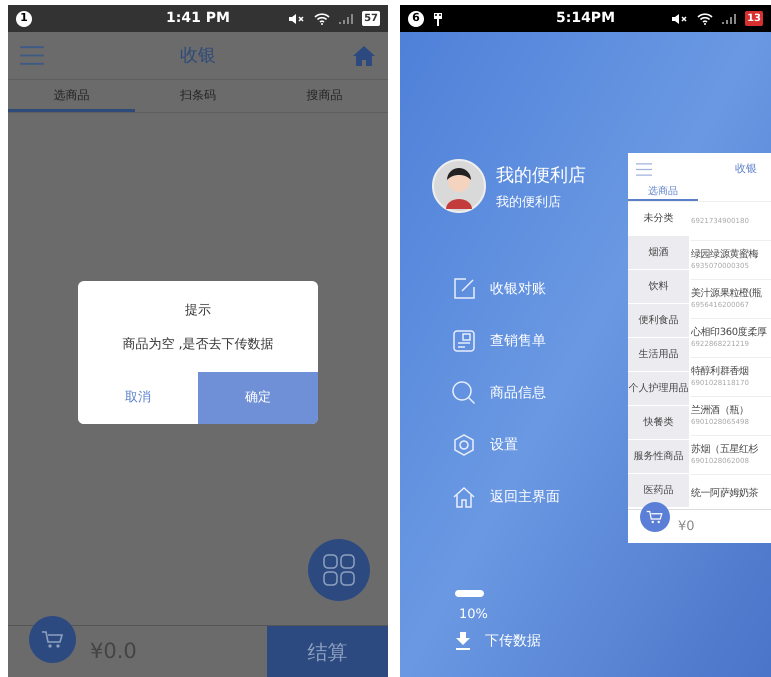  Describe the element at coordinates (327, 651) in the screenshot. I see `checkout-button: 结算` at that location.